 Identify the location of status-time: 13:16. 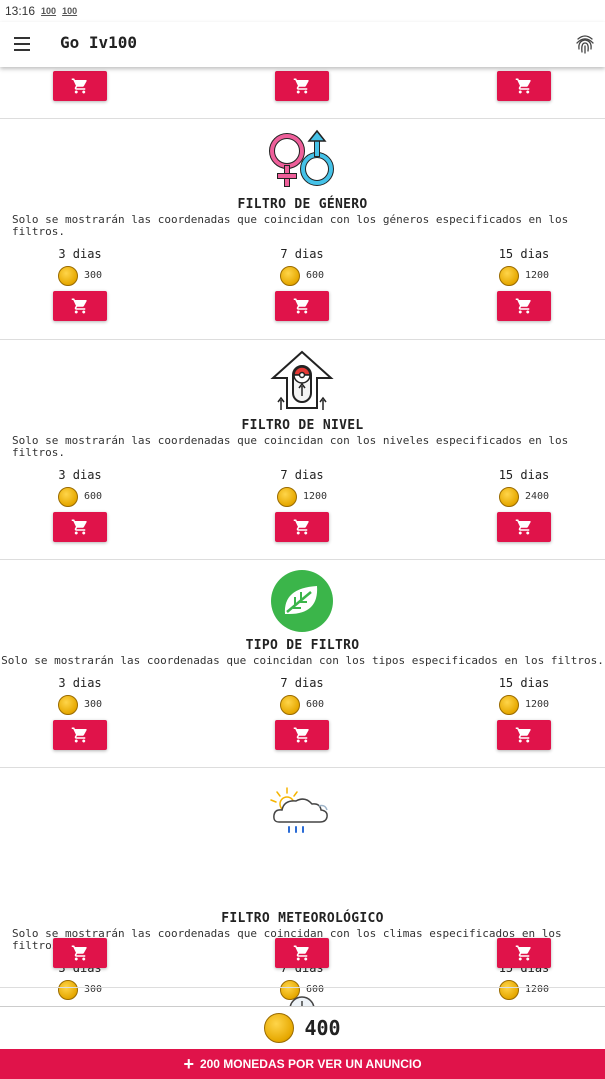
(20, 11).